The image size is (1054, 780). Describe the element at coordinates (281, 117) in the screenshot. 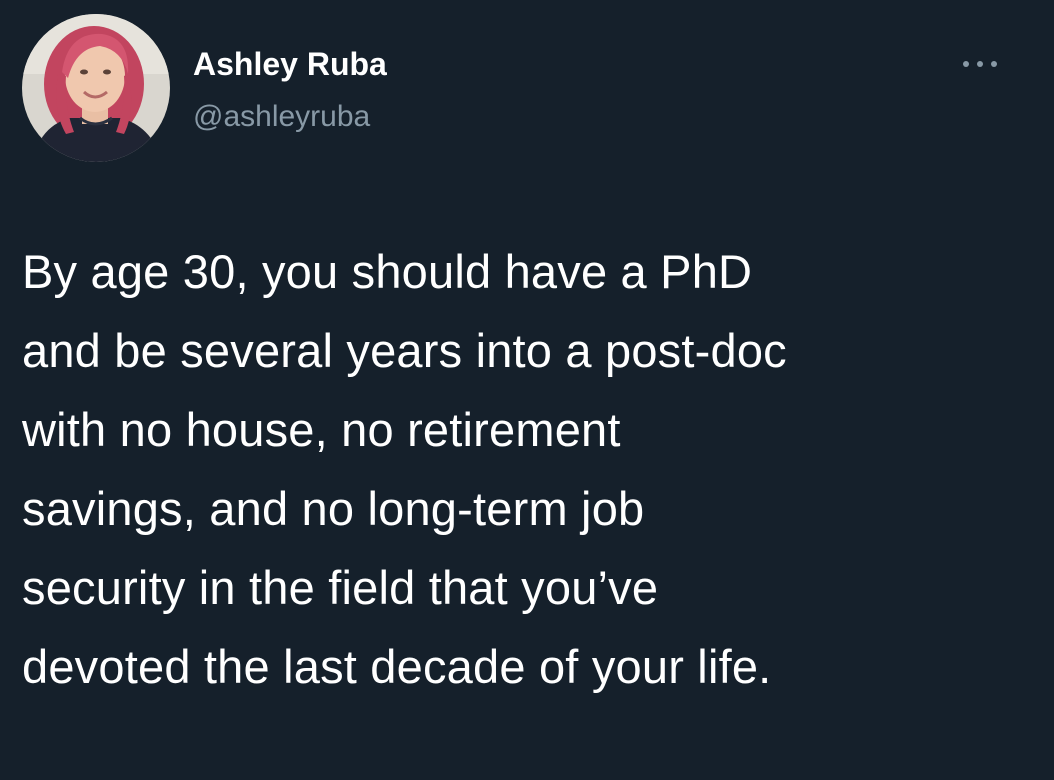

I see `author-handle: @ashleyruba` at that location.